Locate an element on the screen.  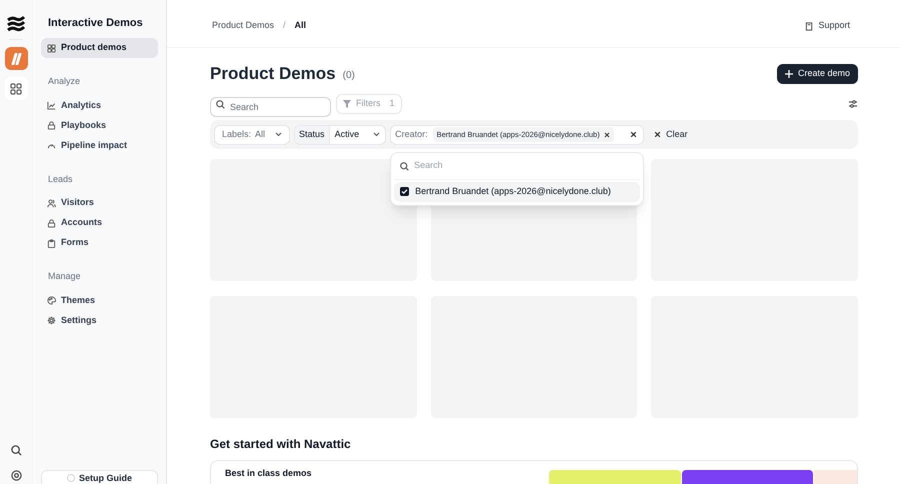
card-title: Best in class demos is located at coordinates (269, 473).